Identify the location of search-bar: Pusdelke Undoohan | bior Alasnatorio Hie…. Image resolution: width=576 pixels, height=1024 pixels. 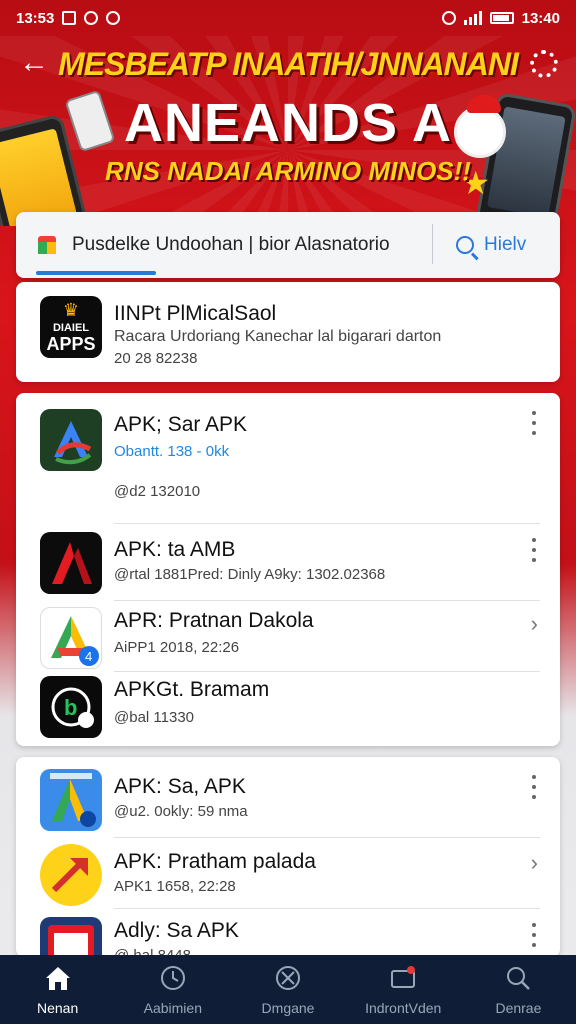
(288, 245).